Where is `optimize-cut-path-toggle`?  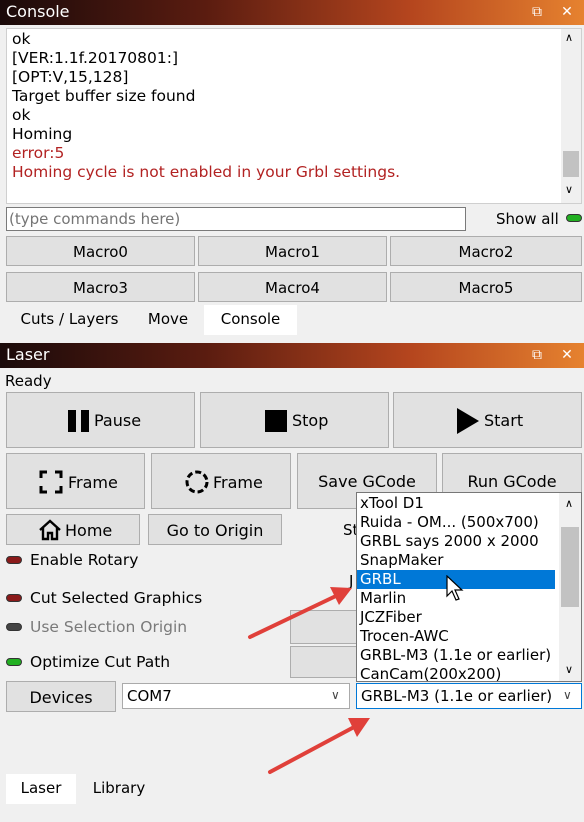
optimize-cut-path-toggle is located at coordinates (14, 662).